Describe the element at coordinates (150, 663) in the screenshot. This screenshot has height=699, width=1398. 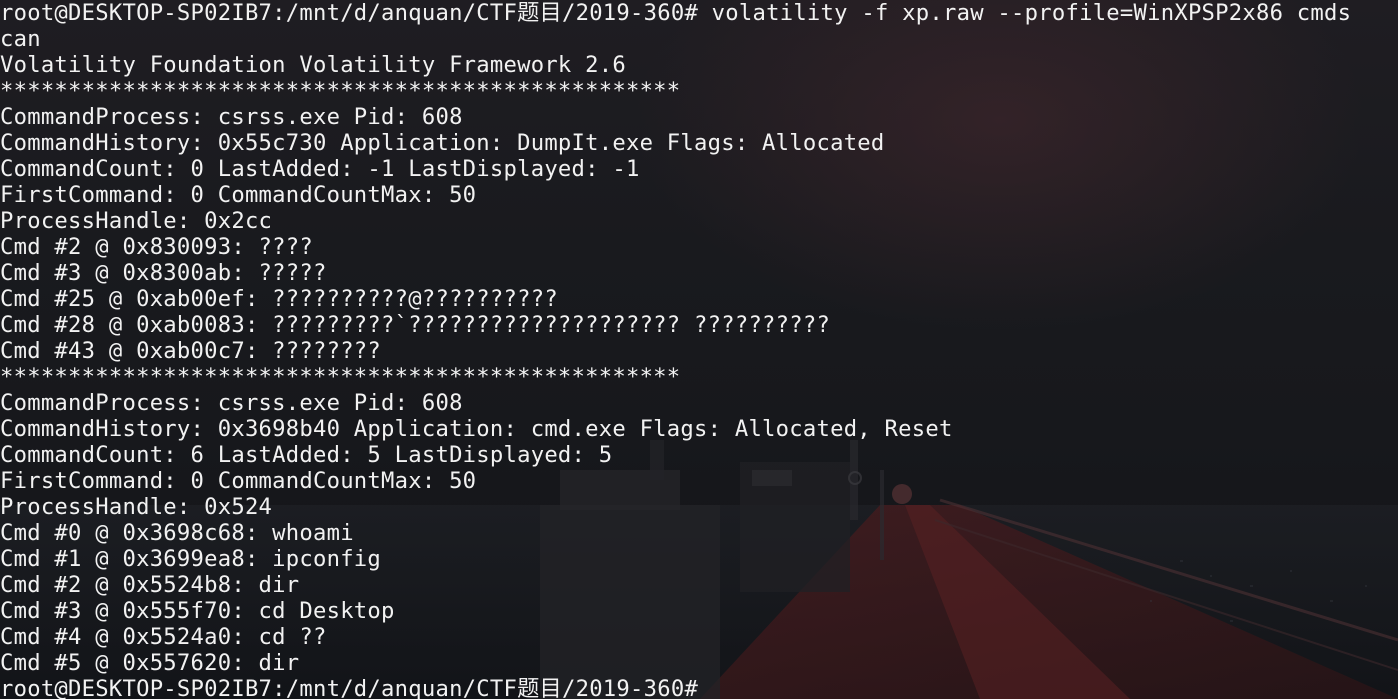
I see `output-line: Cmd #5 @ 0x557620: dir` at that location.